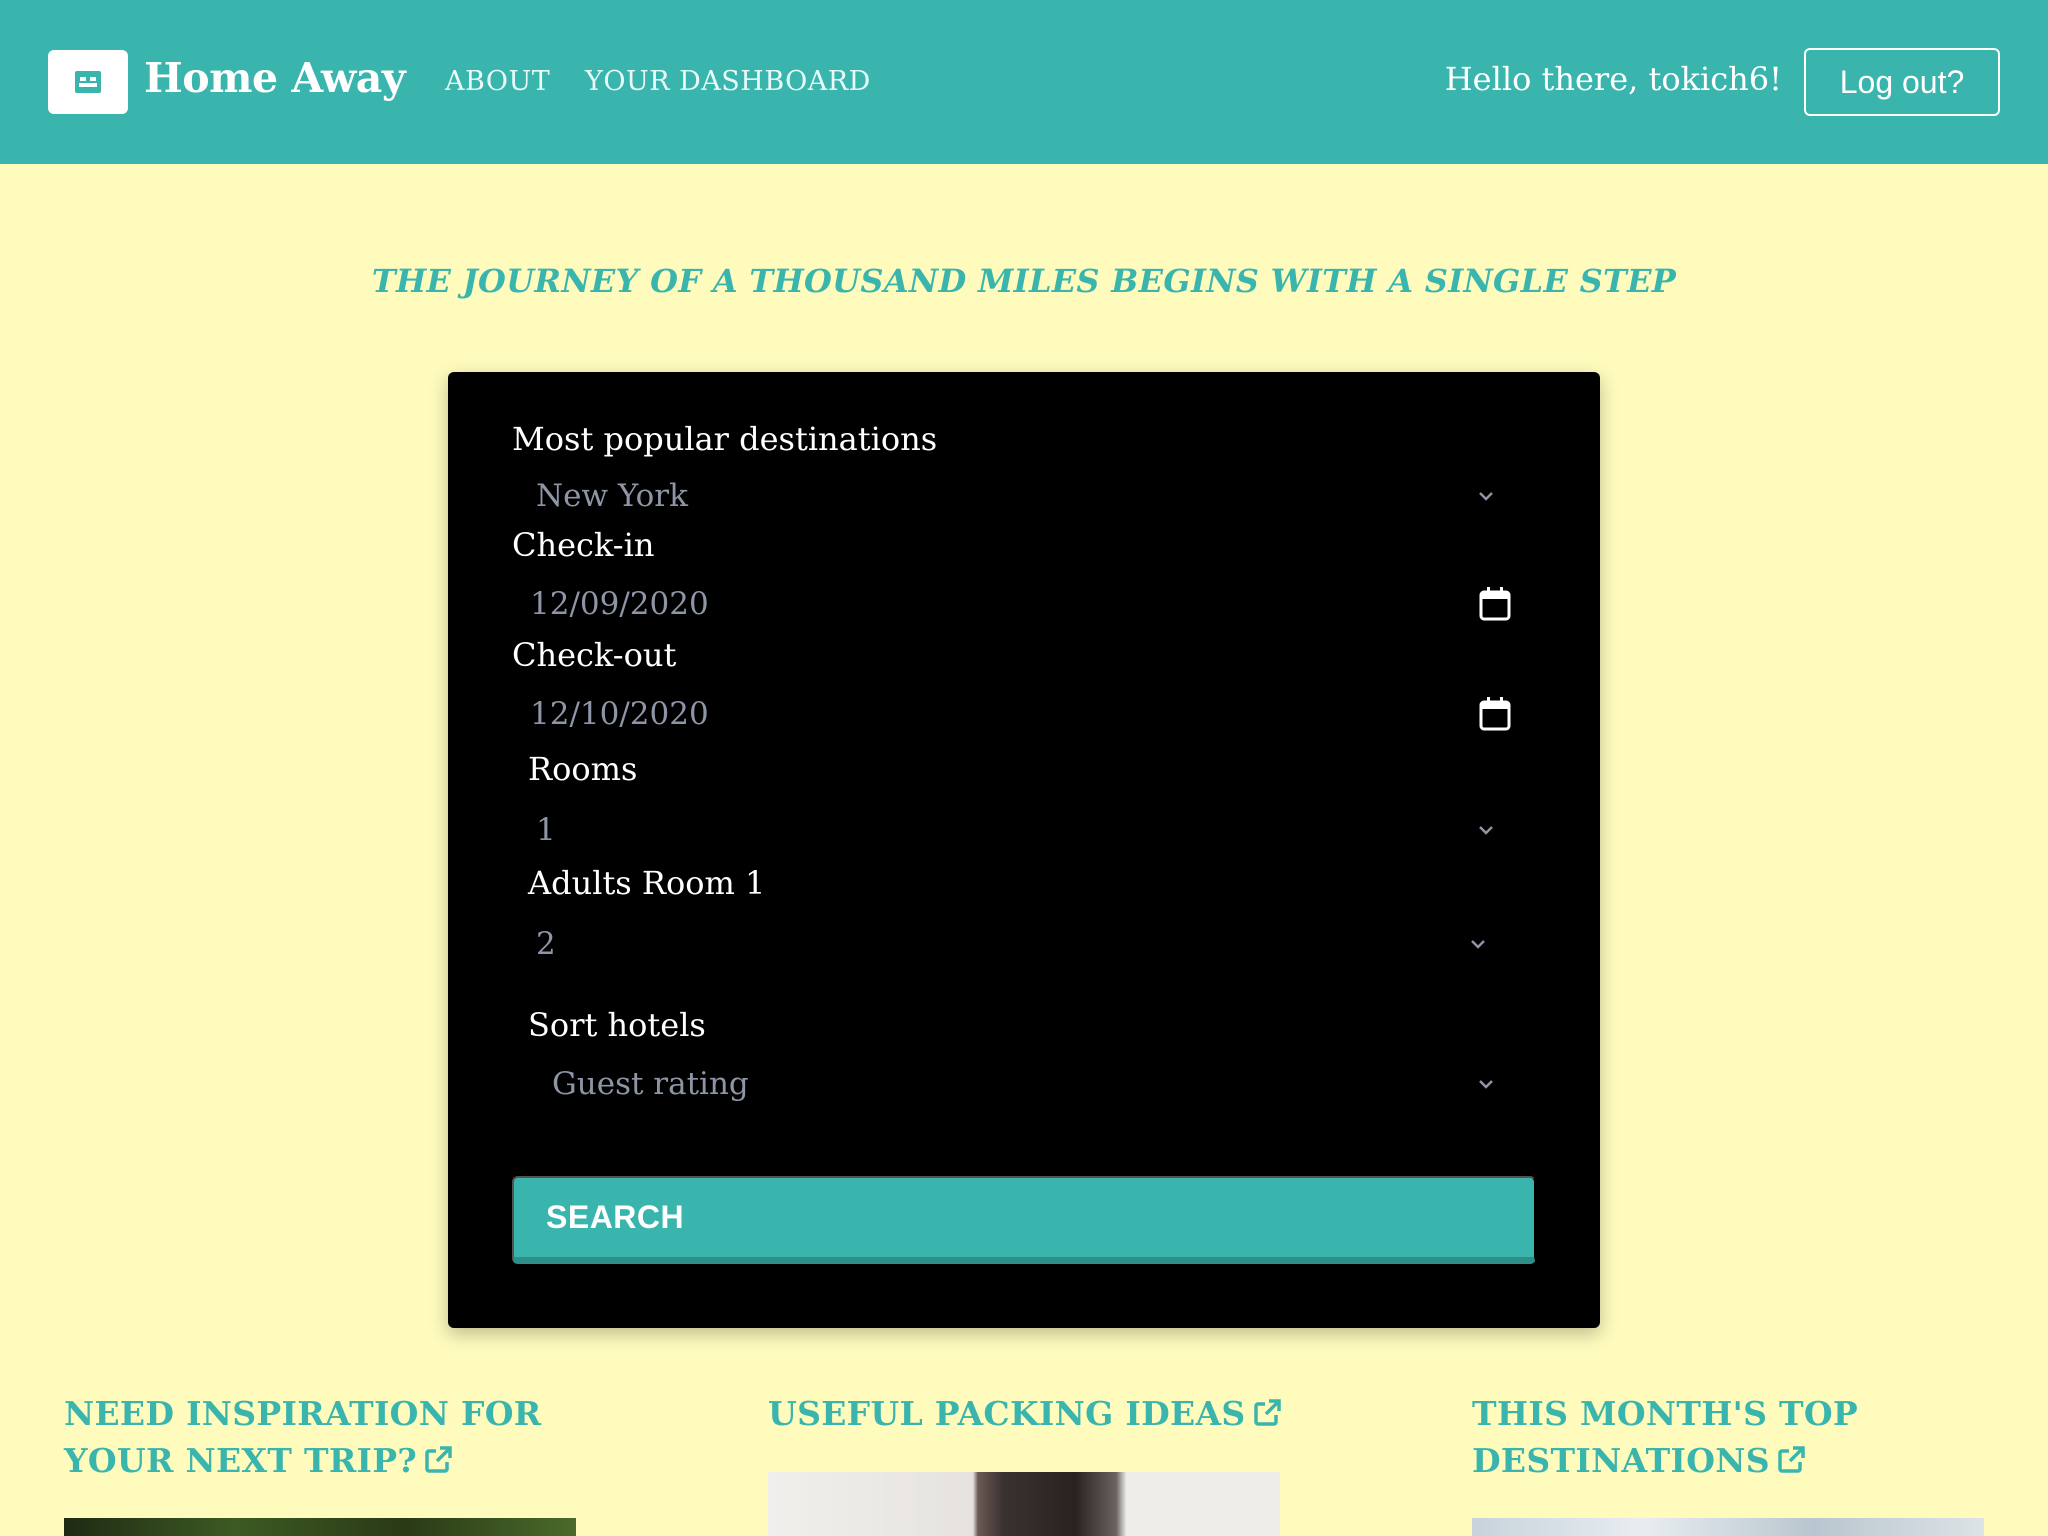  What do you see at coordinates (275, 78) in the screenshot?
I see `brand-name: Home Away` at bounding box center [275, 78].